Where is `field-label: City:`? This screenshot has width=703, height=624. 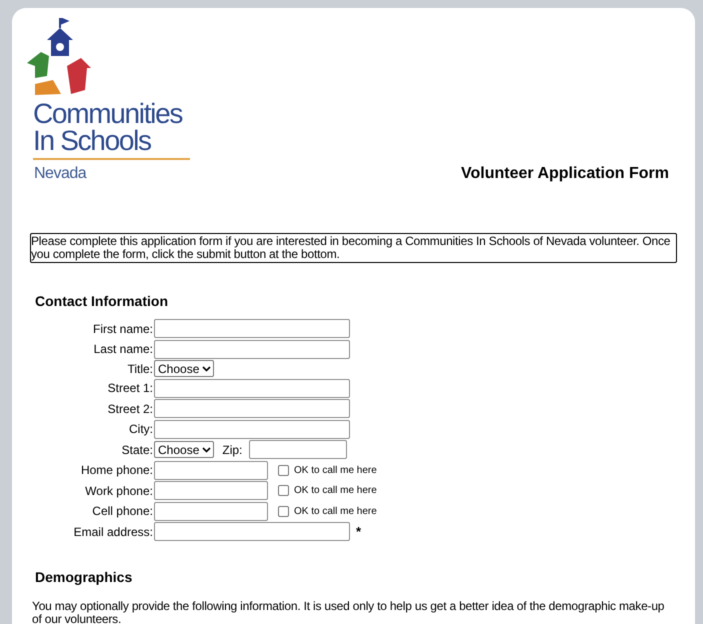 field-label: City: is located at coordinates (140, 429).